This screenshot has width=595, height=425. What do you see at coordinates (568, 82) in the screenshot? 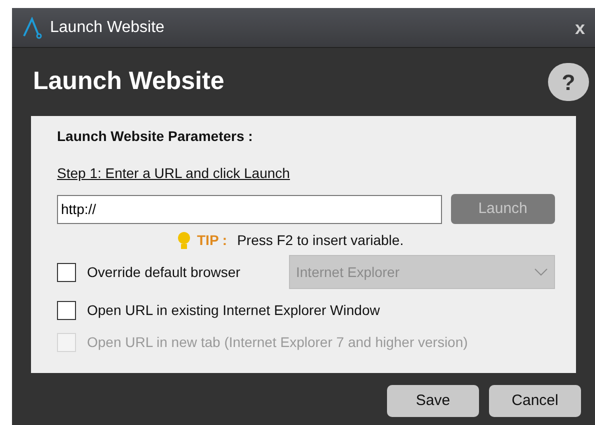
I see `help-button: ?` at bounding box center [568, 82].